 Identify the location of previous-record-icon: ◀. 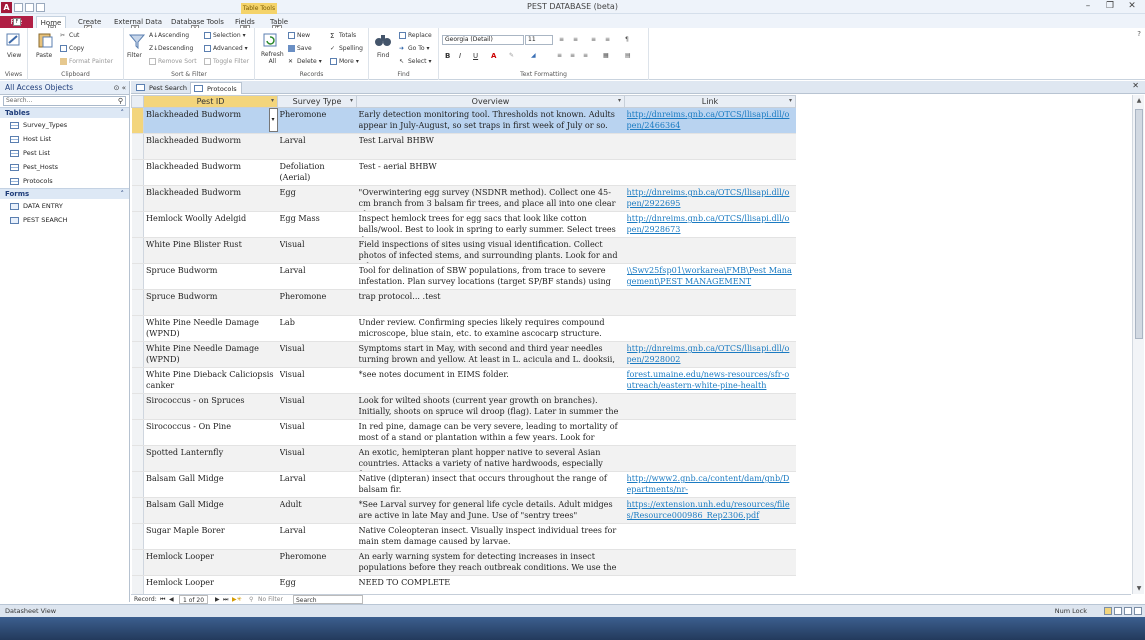
(171, 599).